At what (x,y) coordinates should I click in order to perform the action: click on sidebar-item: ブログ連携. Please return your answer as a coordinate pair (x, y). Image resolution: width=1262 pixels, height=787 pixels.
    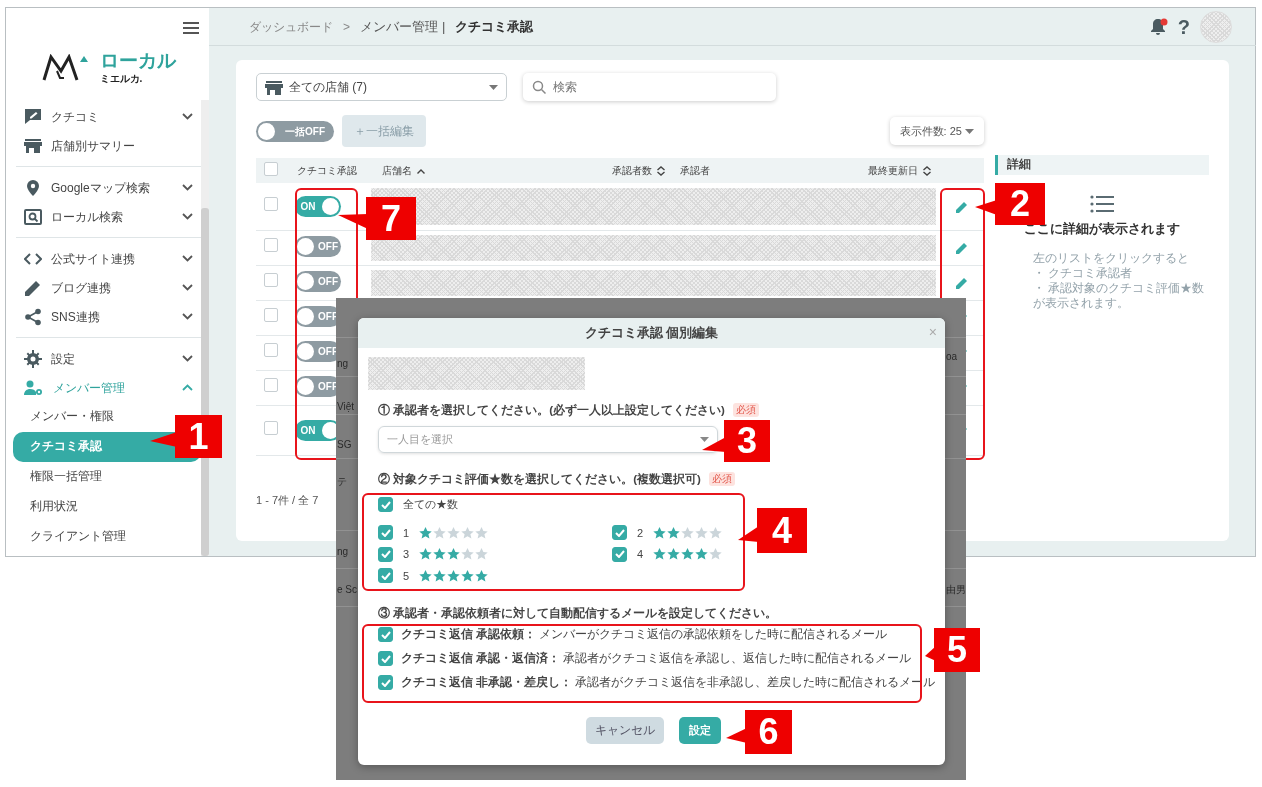
    Looking at the image, I should click on (103, 287).